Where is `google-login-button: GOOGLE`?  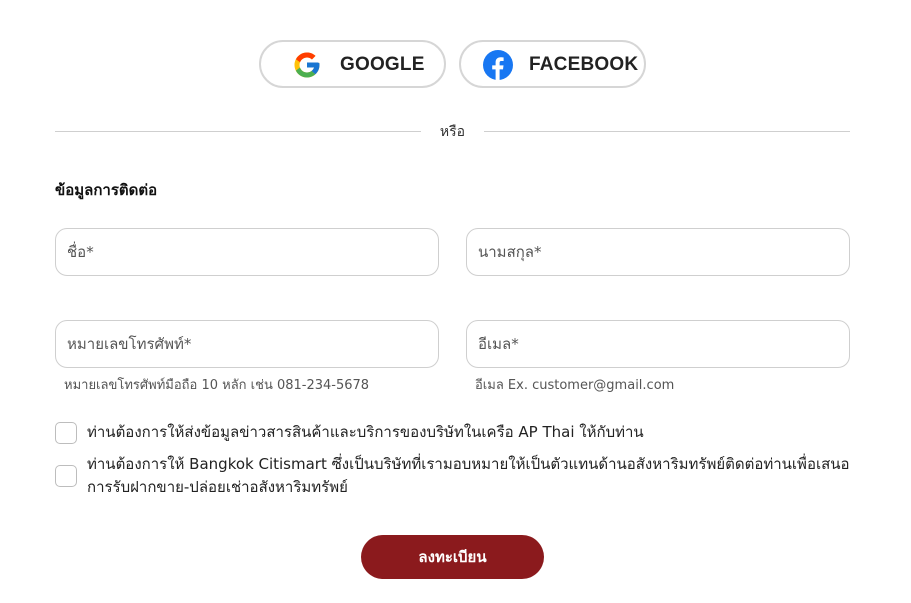 google-login-button: GOOGLE is located at coordinates (352, 64).